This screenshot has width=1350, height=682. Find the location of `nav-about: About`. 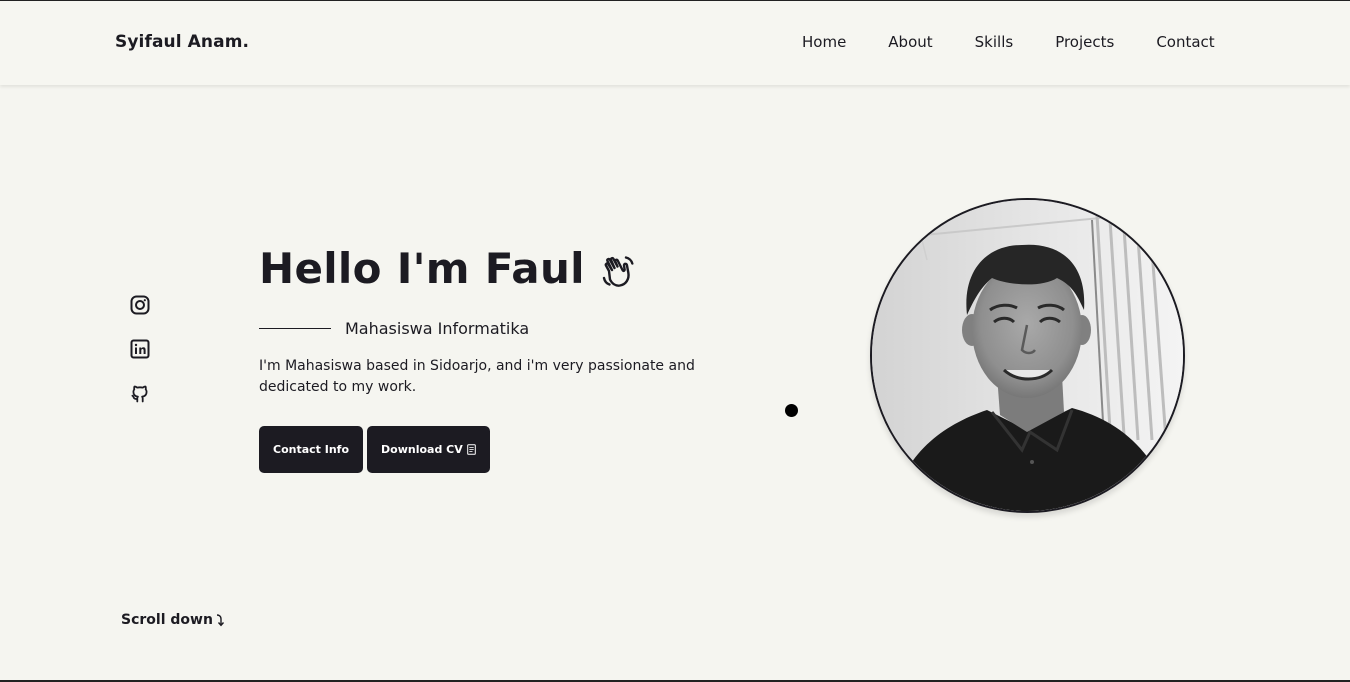

nav-about: About is located at coordinates (910, 42).